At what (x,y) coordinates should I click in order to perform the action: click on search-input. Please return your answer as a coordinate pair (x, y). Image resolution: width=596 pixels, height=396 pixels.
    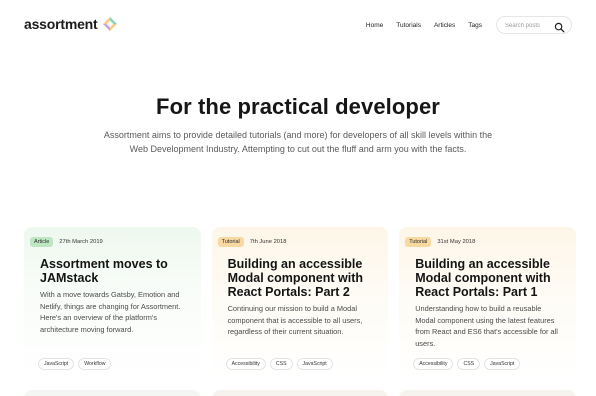
    Looking at the image, I should click on (530, 25).